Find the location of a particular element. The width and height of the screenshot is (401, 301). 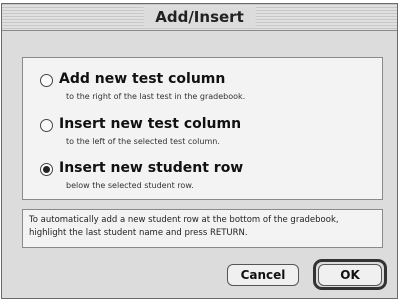

option-label: Insert new student row is located at coordinates (151, 168).